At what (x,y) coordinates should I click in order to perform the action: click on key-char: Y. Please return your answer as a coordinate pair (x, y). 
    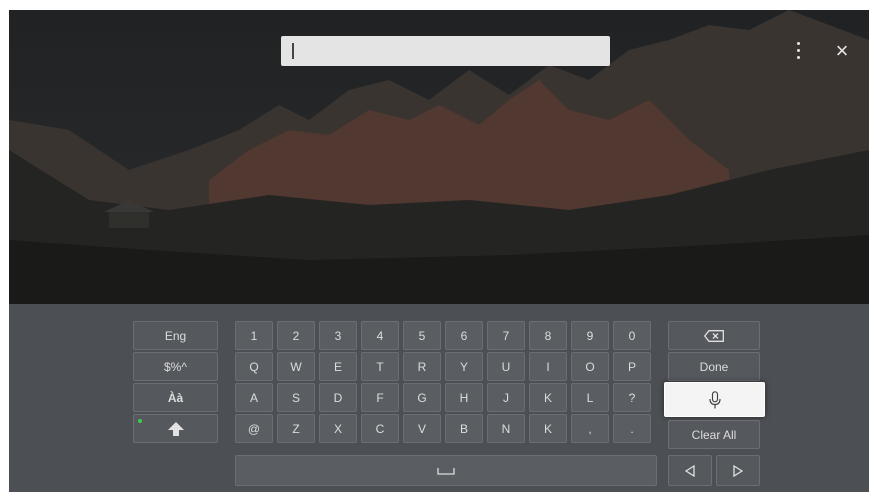
    Looking at the image, I should click on (464, 366).